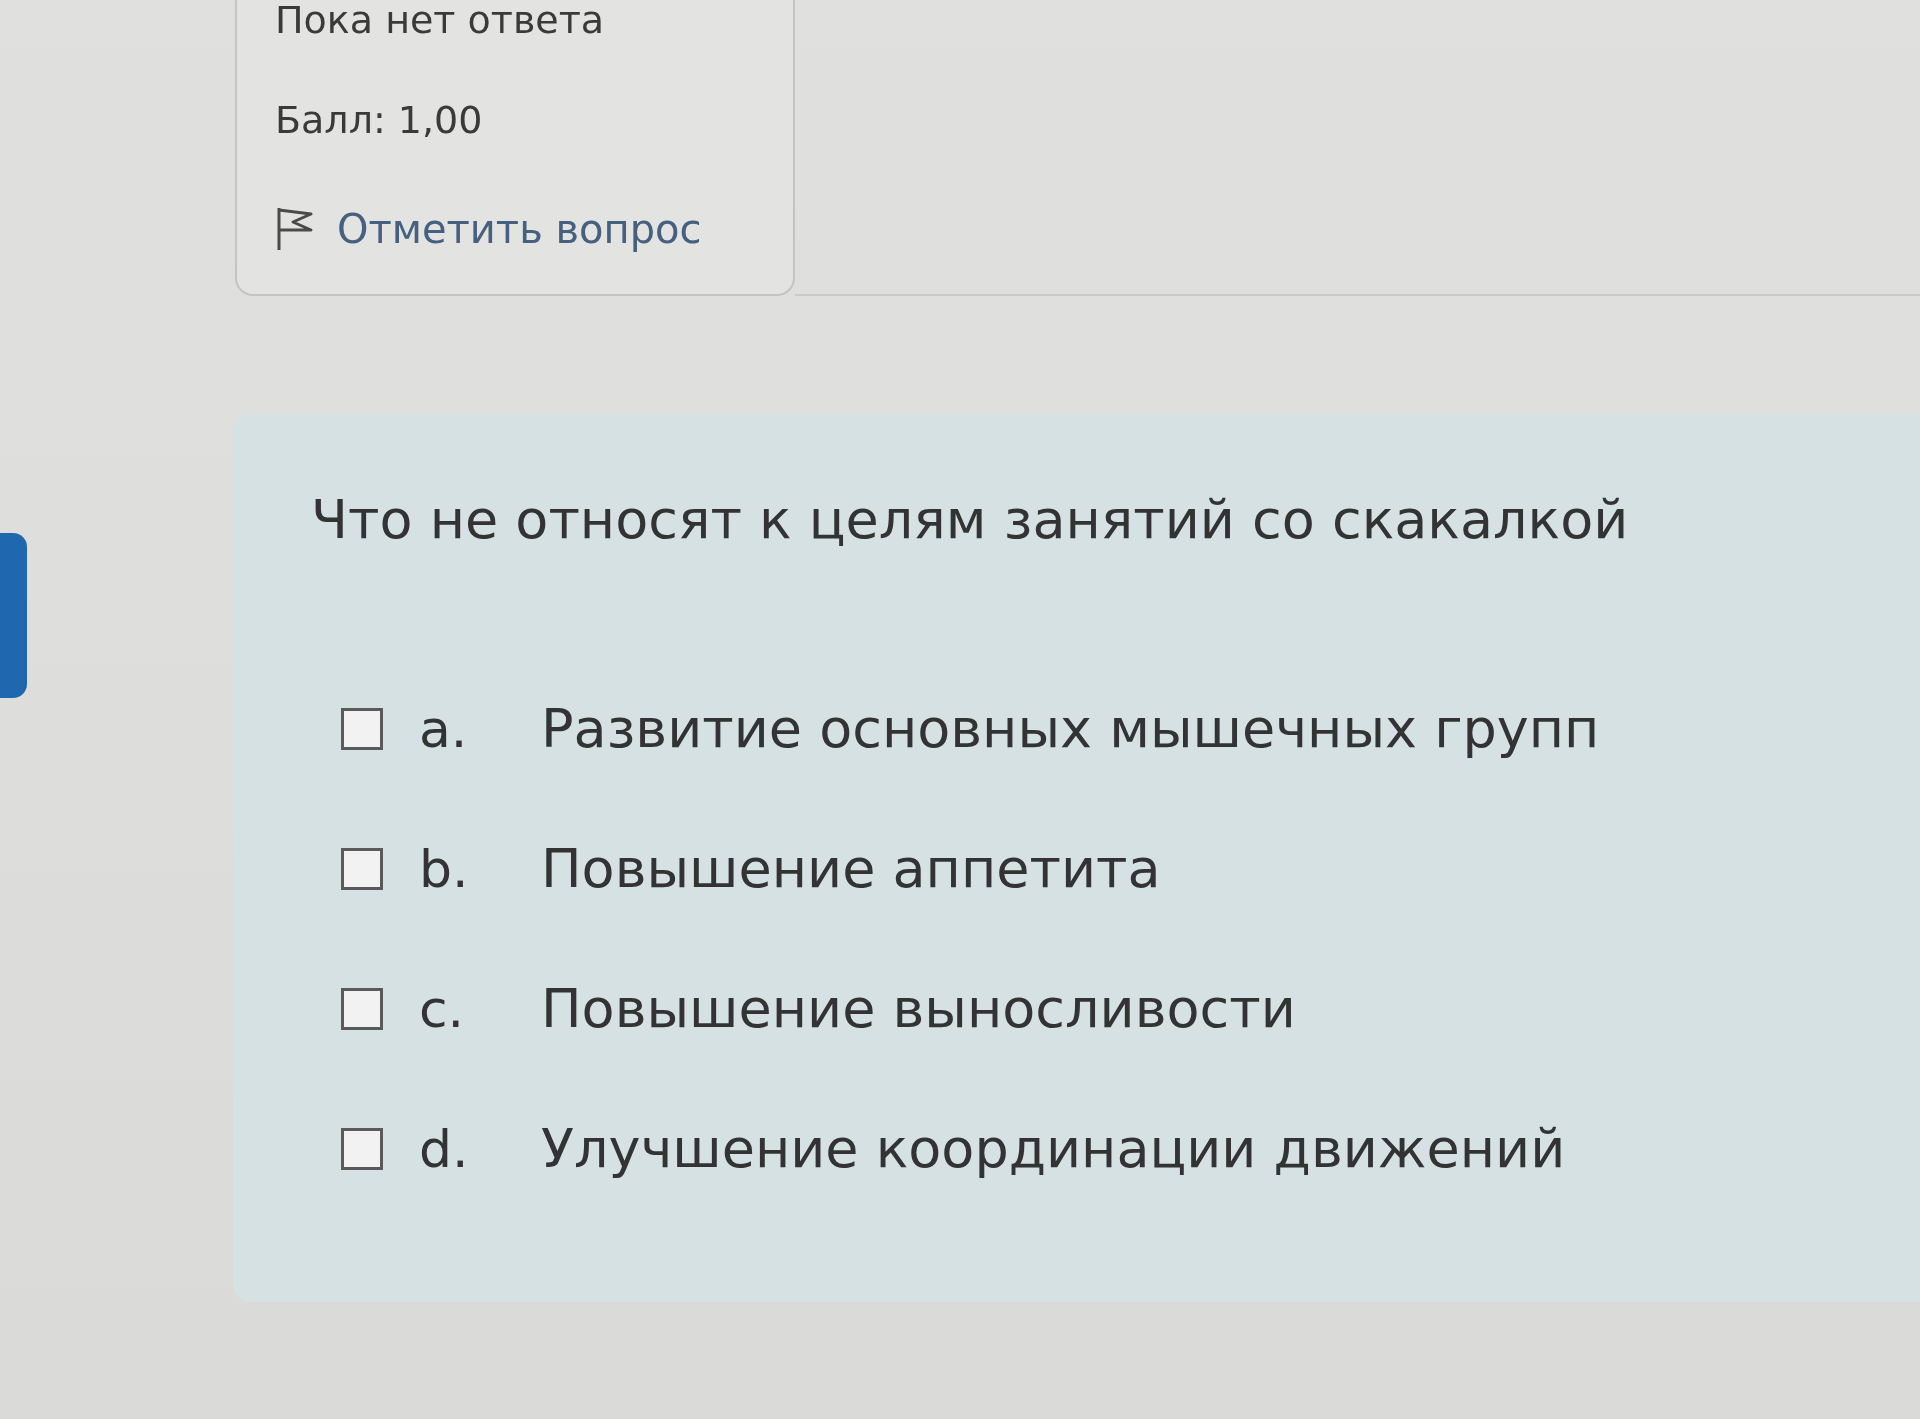  Describe the element at coordinates (442, 1009) in the screenshot. I see `option-letter: c.` at that location.